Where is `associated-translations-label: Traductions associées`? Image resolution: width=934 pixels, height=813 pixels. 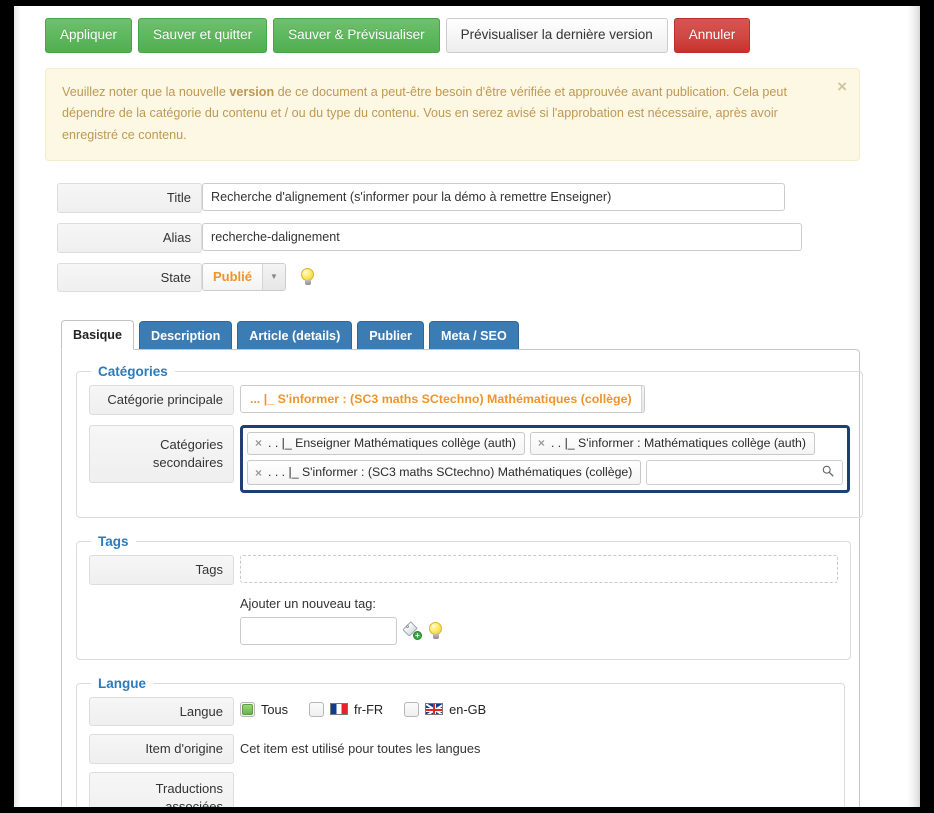
associated-translations-label: Traductions associées is located at coordinates (161, 789).